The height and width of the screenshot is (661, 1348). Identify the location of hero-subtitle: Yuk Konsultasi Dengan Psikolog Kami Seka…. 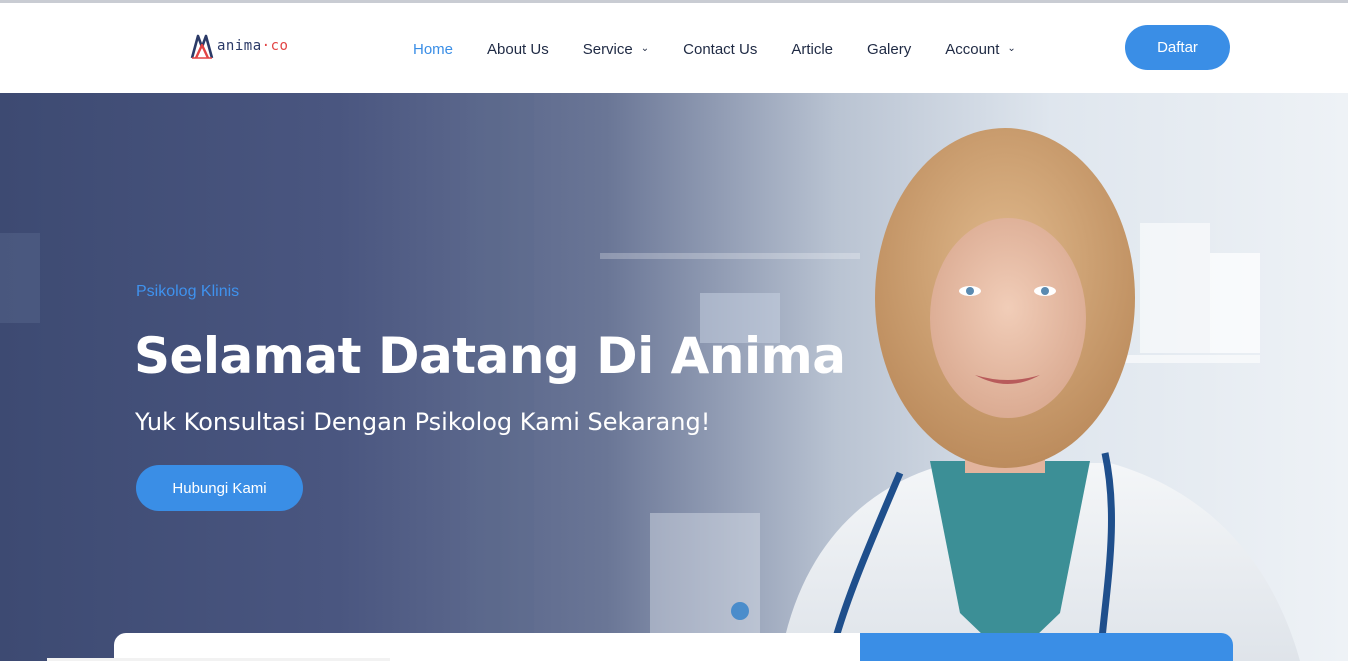
(423, 422).